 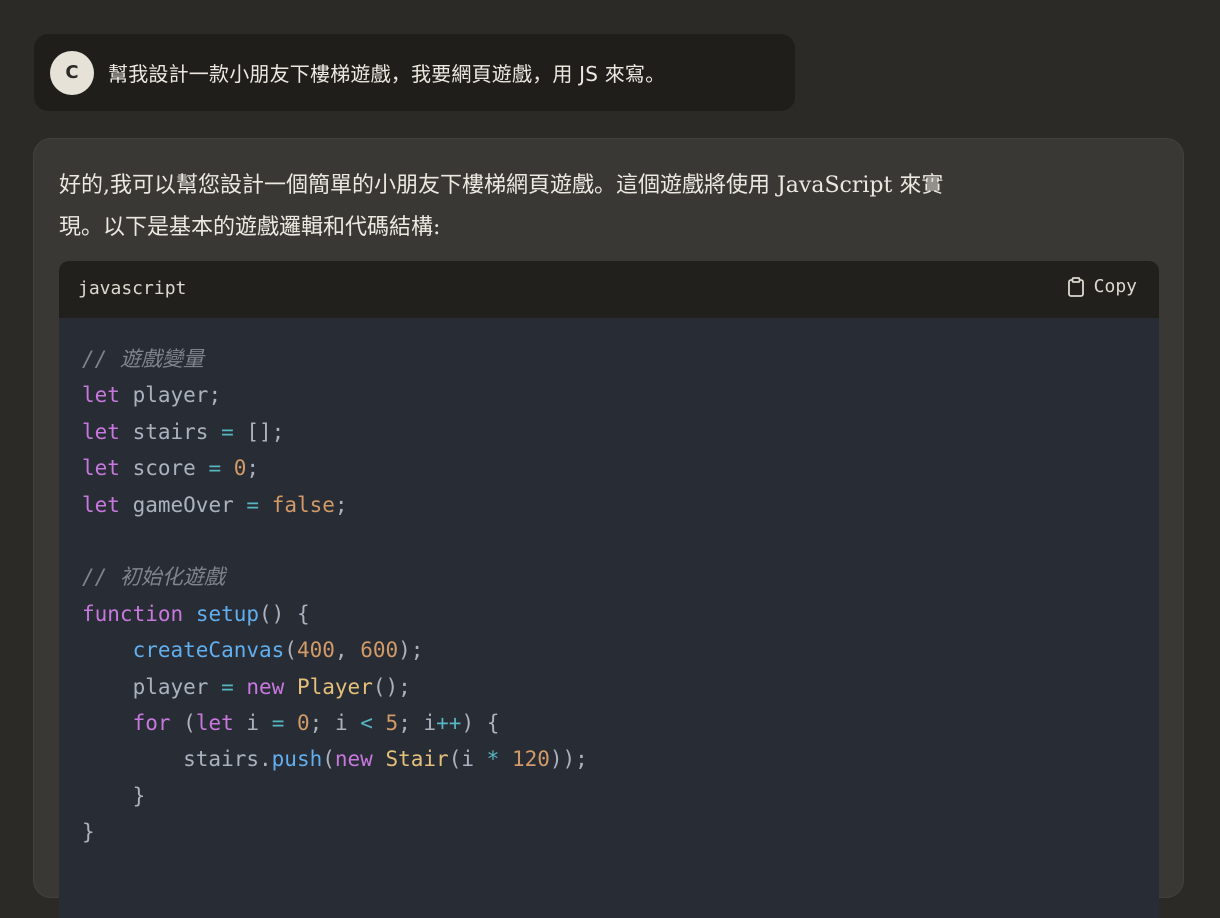 What do you see at coordinates (170, 395) in the screenshot?
I see `code-token: player;` at bounding box center [170, 395].